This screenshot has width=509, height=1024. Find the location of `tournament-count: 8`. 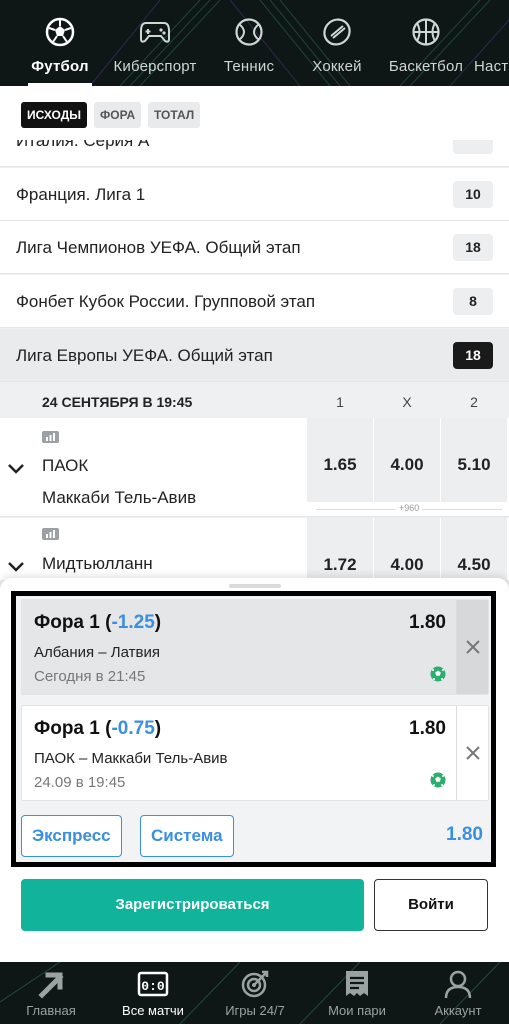

tournament-count: 8 is located at coordinates (473, 301).